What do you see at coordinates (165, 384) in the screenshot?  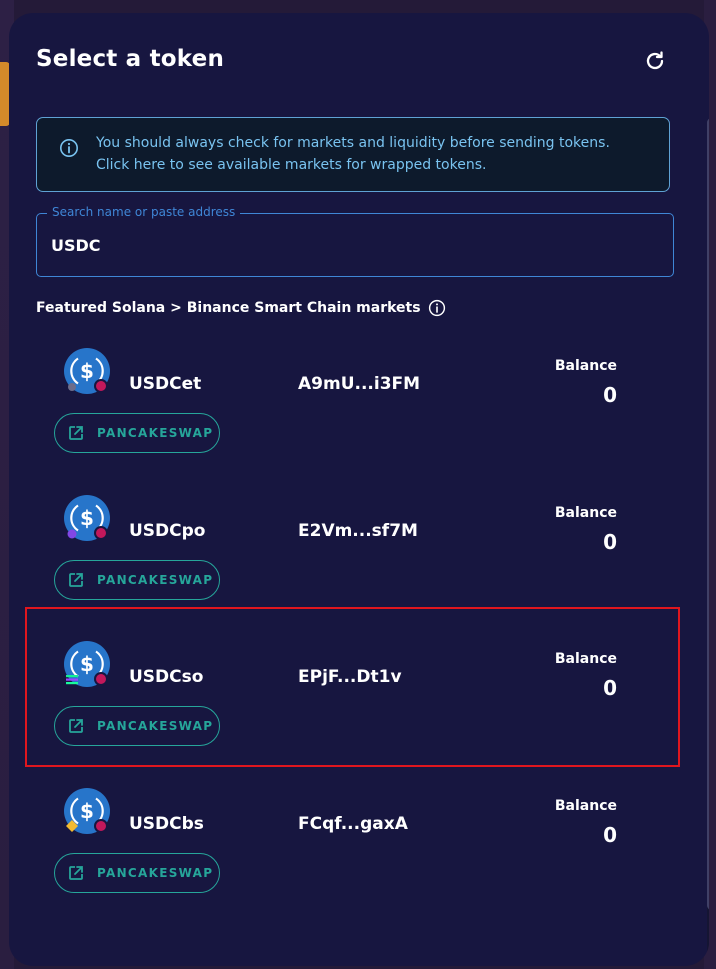 I see `token-name: USDCet` at bounding box center [165, 384].